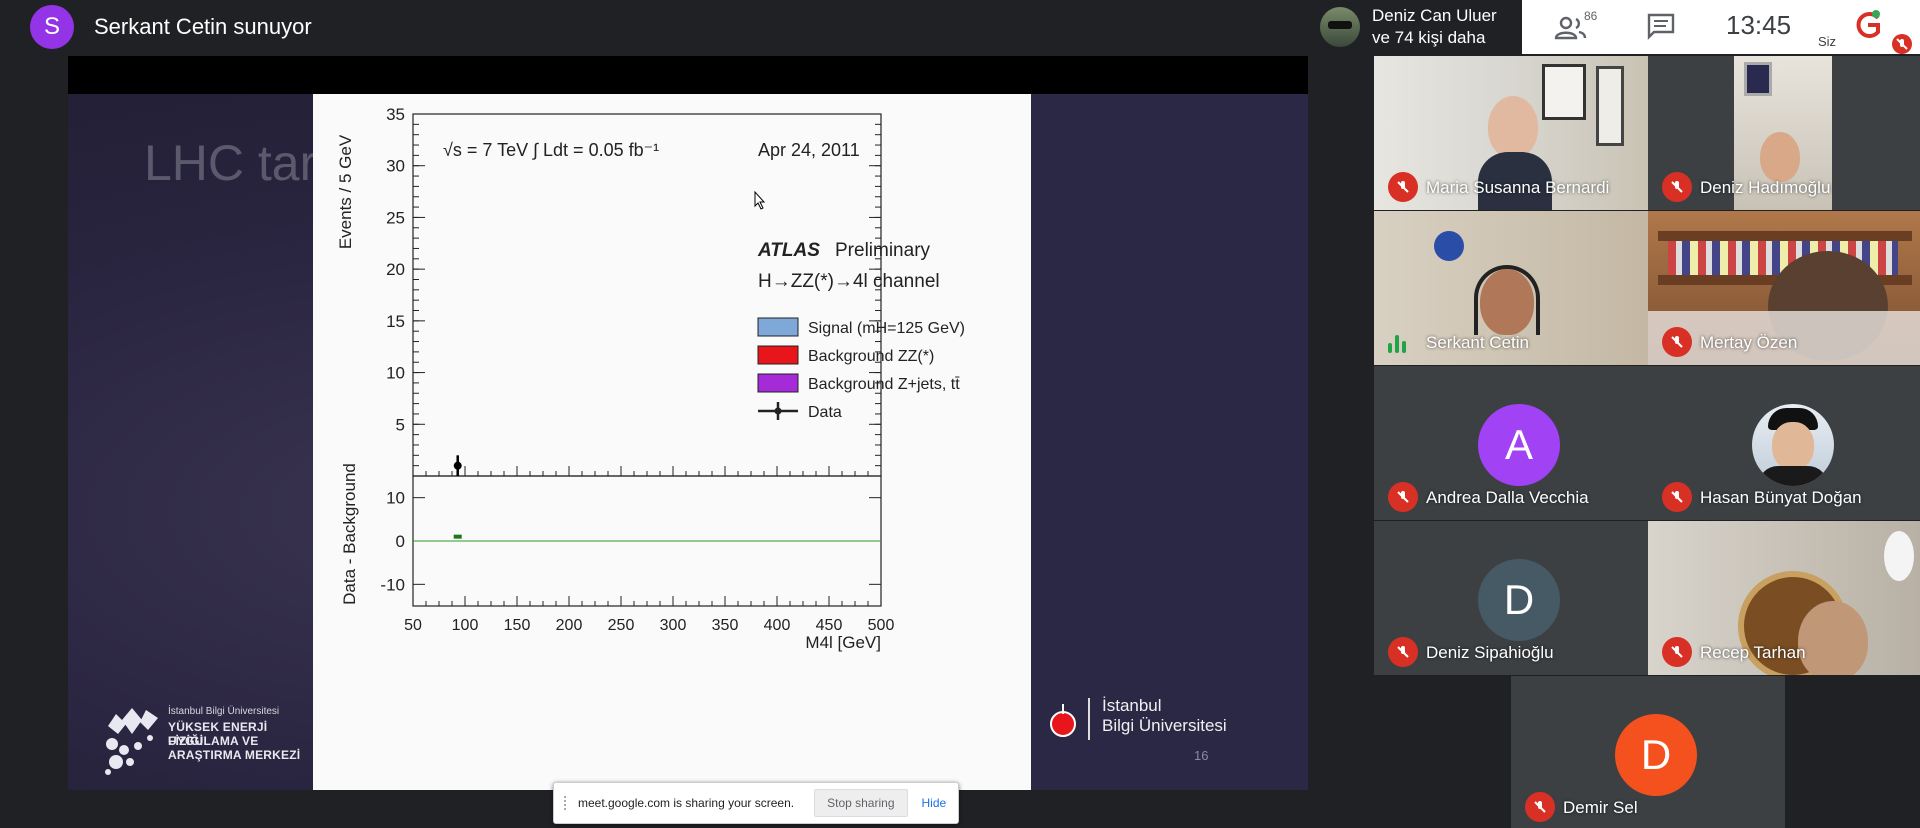  I want to click on x-tick-label: 300, so click(673, 625).